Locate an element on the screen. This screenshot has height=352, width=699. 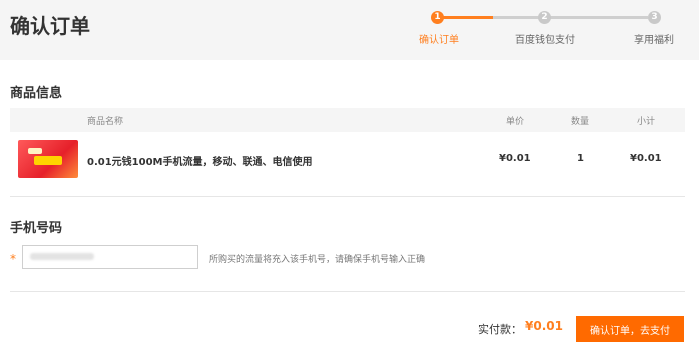
total-label: 实付款： is located at coordinates (500, 329).